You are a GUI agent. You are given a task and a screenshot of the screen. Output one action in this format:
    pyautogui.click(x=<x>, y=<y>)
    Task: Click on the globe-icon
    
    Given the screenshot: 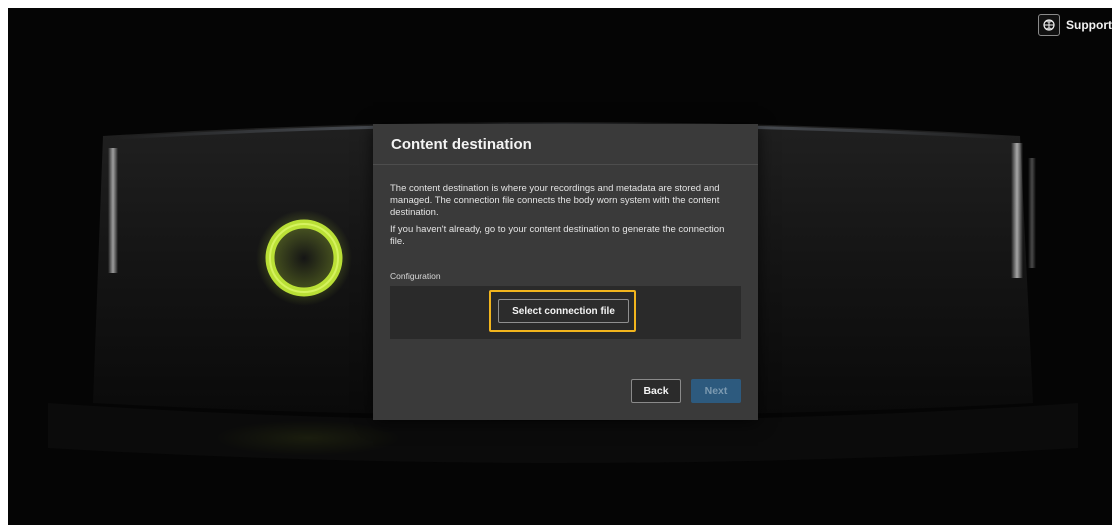 What is the action you would take?
    pyautogui.click(x=1049, y=25)
    